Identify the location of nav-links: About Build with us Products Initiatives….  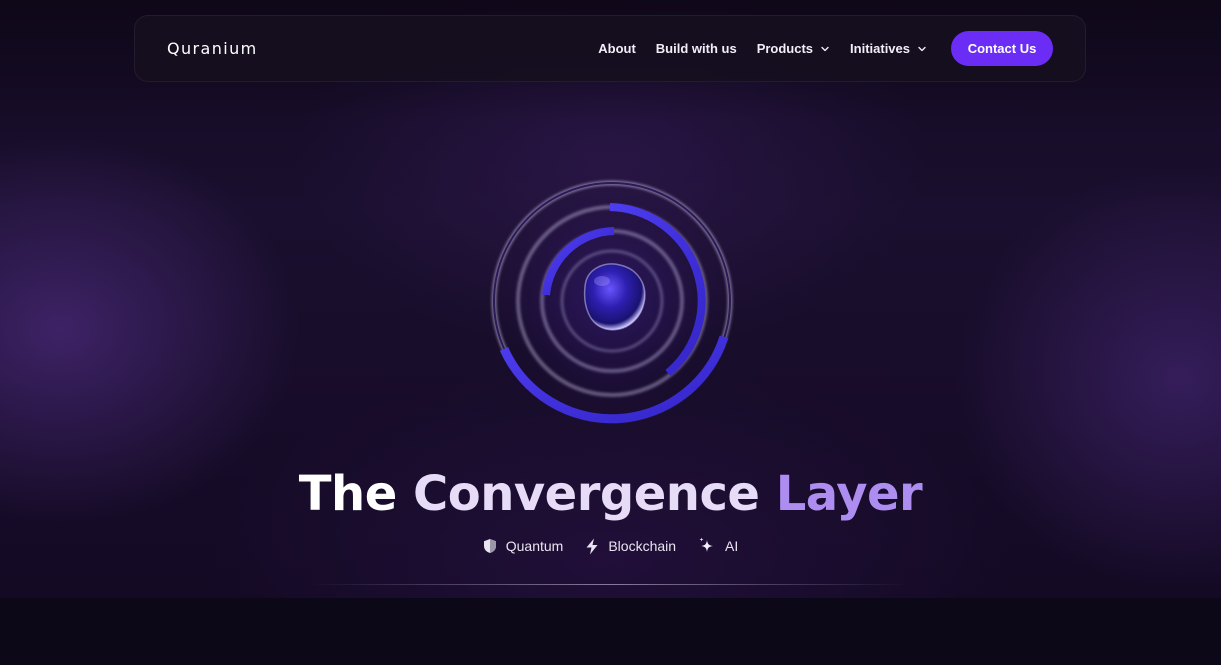
(825, 48).